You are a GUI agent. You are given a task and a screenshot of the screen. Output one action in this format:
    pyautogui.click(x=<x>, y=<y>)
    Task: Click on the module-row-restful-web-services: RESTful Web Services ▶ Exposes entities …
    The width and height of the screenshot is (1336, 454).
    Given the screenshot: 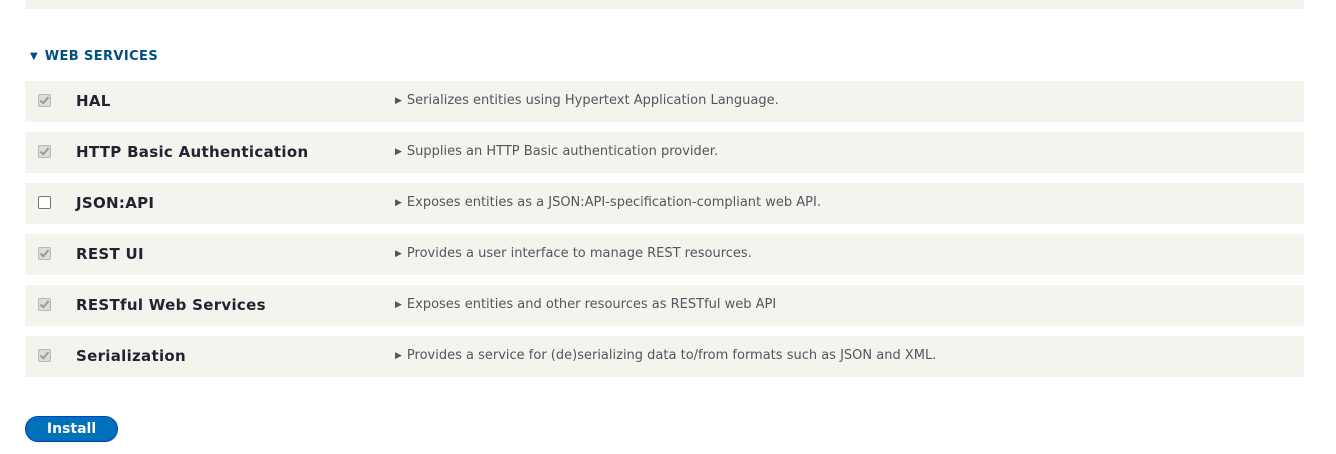 What is the action you would take?
    pyautogui.click(x=664, y=305)
    